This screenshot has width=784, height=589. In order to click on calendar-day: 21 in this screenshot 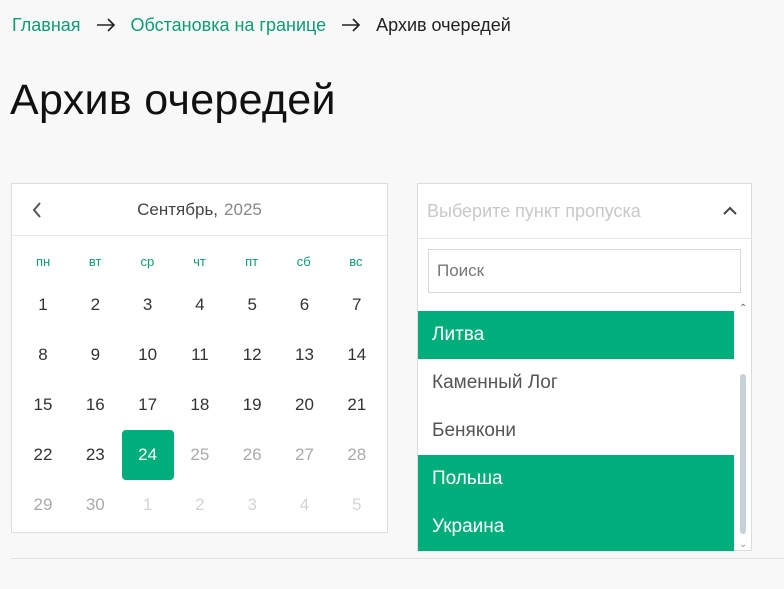, I will do `click(357, 405)`.